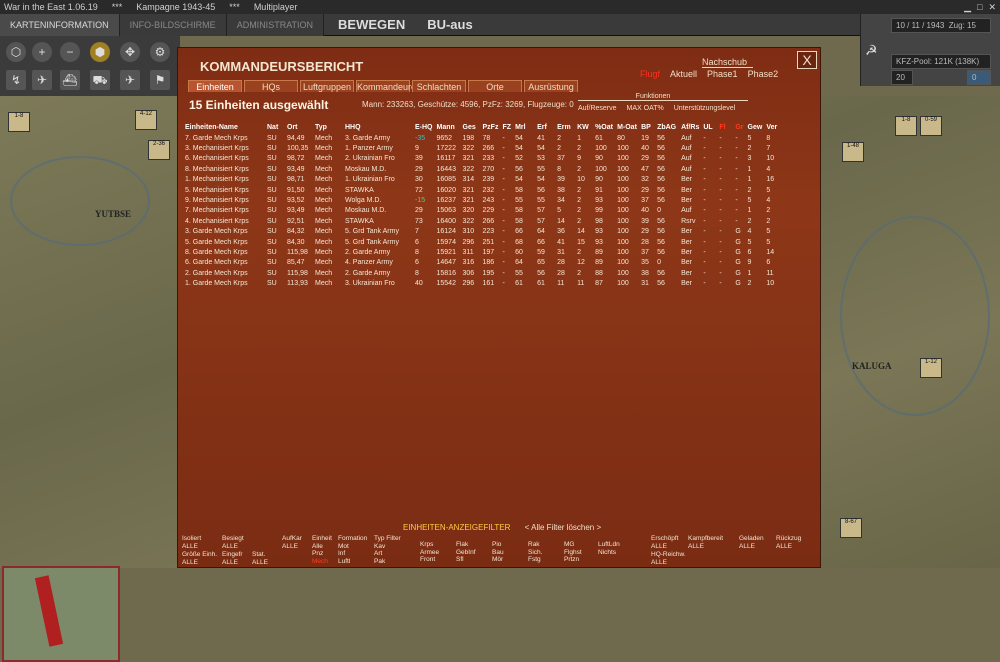 This screenshot has height=662, width=1000. What do you see at coordinates (466, 552) in the screenshot?
I see `filter-item: Flak GebInf Sfl` at bounding box center [466, 552].